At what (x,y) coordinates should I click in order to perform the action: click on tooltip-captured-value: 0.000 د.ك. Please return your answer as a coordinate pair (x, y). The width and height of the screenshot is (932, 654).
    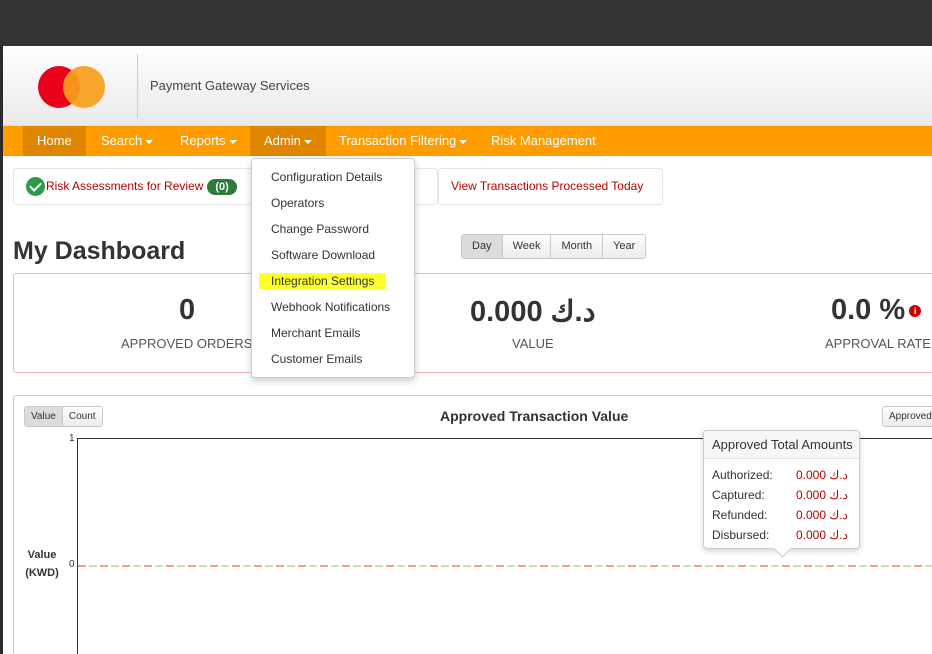
    Looking at the image, I should click on (822, 495).